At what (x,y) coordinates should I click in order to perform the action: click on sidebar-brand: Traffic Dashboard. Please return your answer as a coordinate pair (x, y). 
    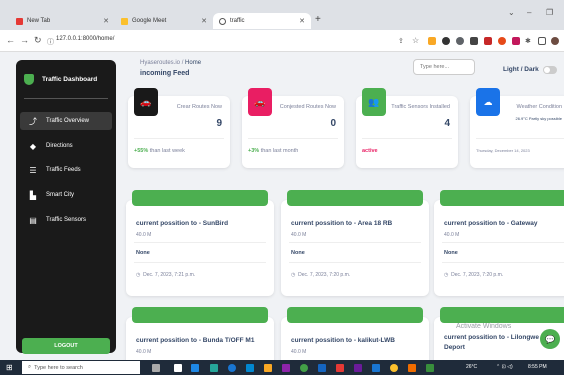
    Looking at the image, I should click on (60, 79).